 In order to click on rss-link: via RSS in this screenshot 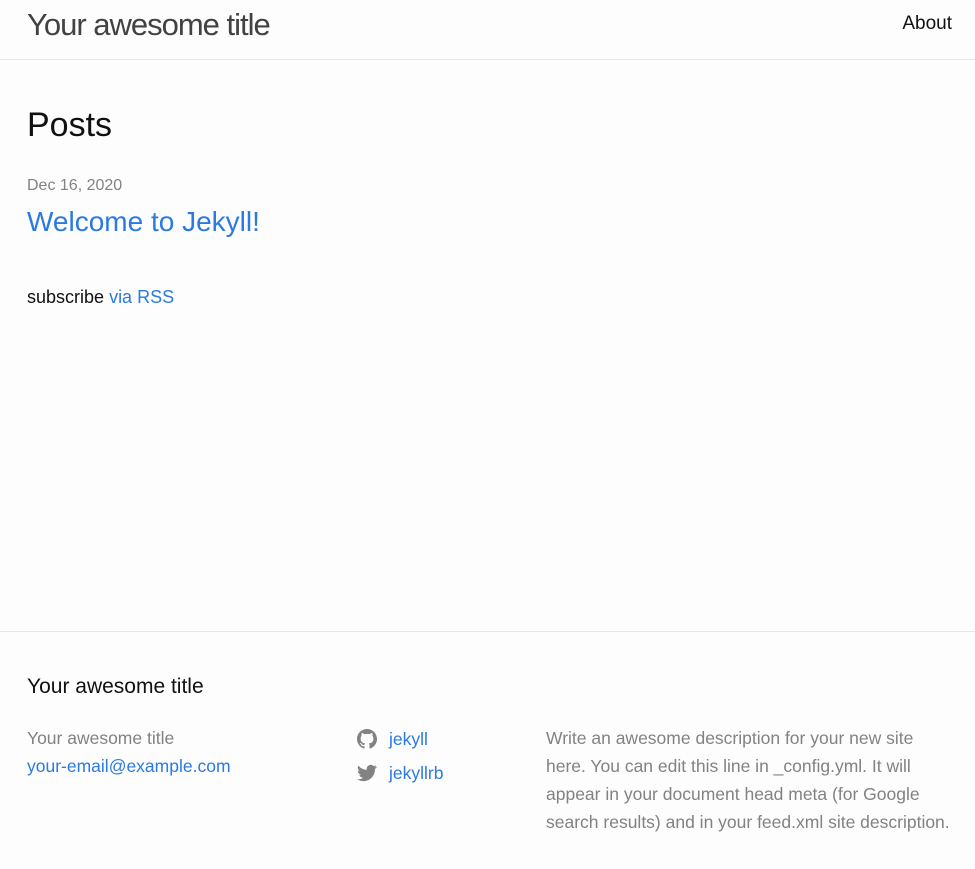, I will do `click(141, 297)`.